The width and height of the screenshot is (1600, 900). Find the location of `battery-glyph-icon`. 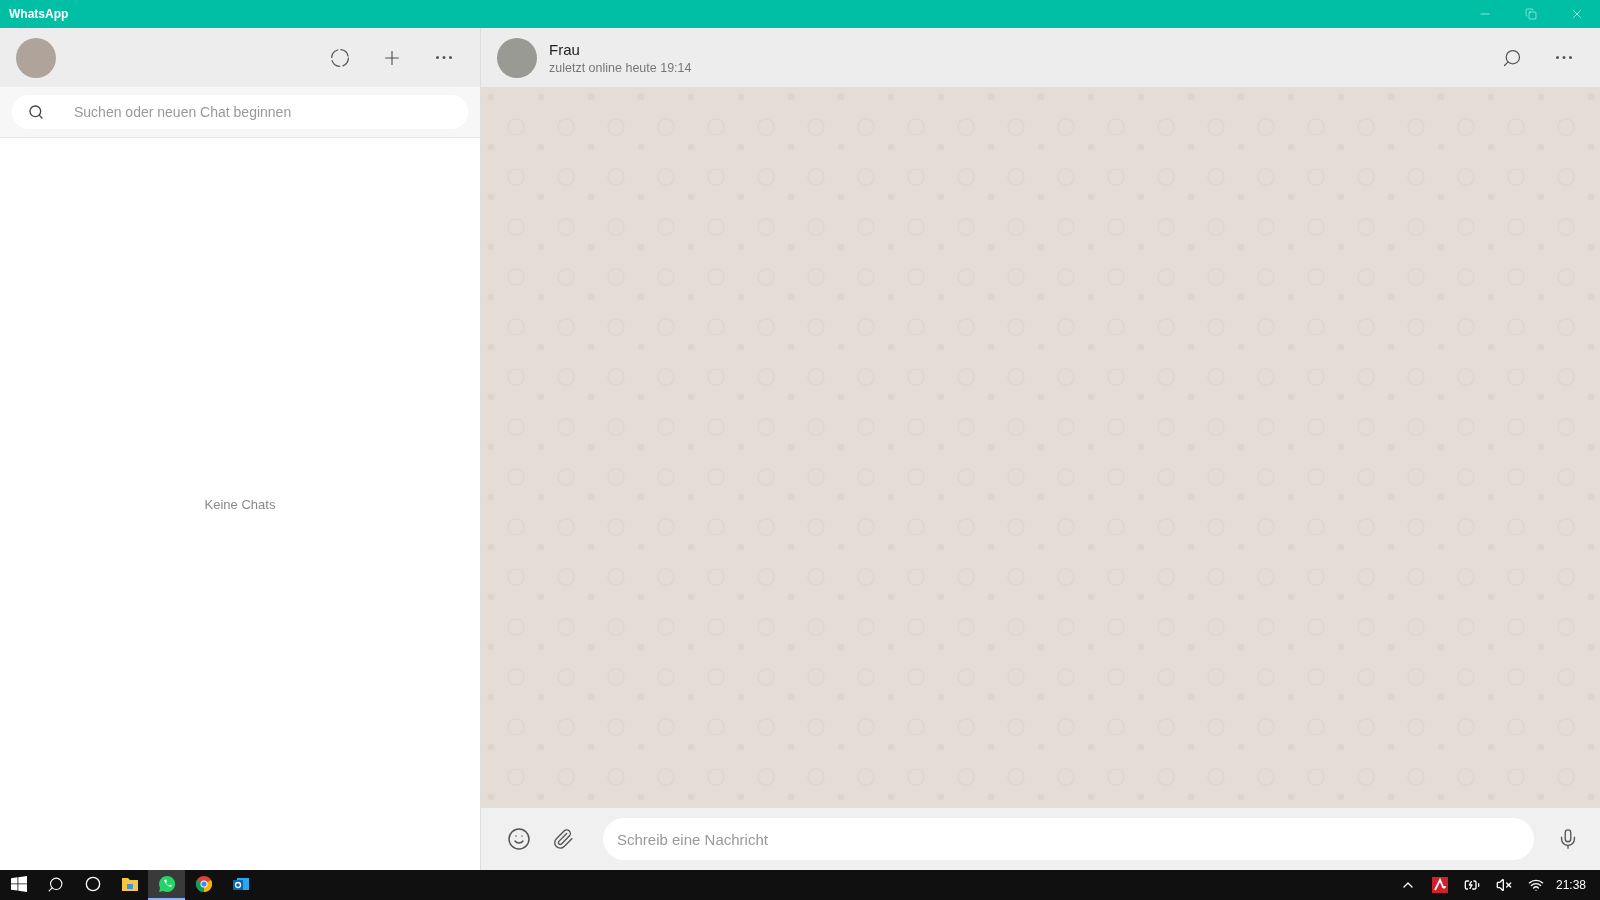

battery-glyph-icon is located at coordinates (1471, 885).